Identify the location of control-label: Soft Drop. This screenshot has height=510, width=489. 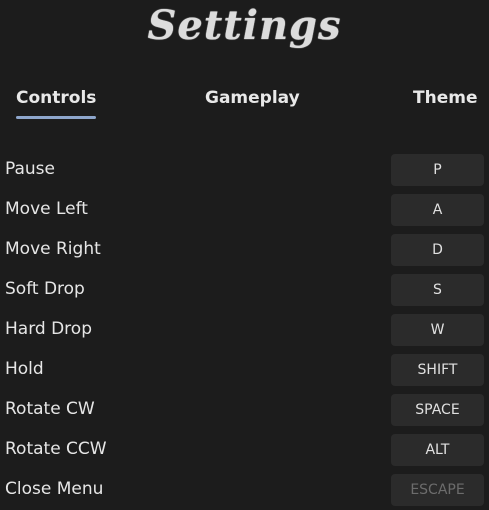
(45, 289).